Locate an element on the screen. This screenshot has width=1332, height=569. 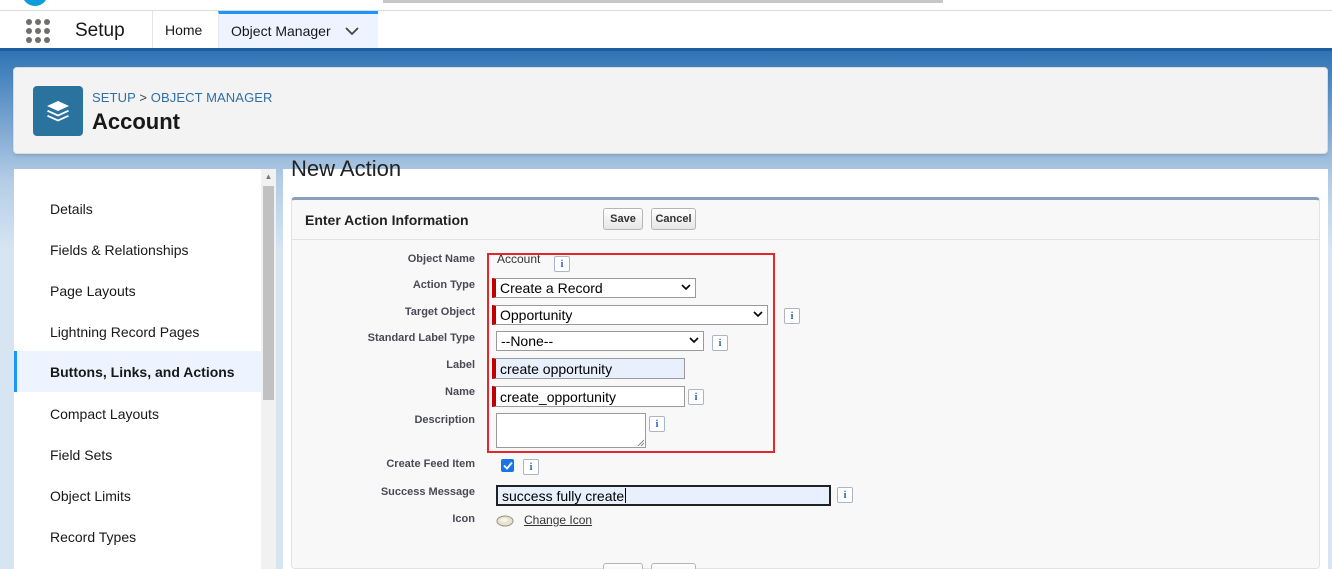
checkmark-icon is located at coordinates (507, 465).